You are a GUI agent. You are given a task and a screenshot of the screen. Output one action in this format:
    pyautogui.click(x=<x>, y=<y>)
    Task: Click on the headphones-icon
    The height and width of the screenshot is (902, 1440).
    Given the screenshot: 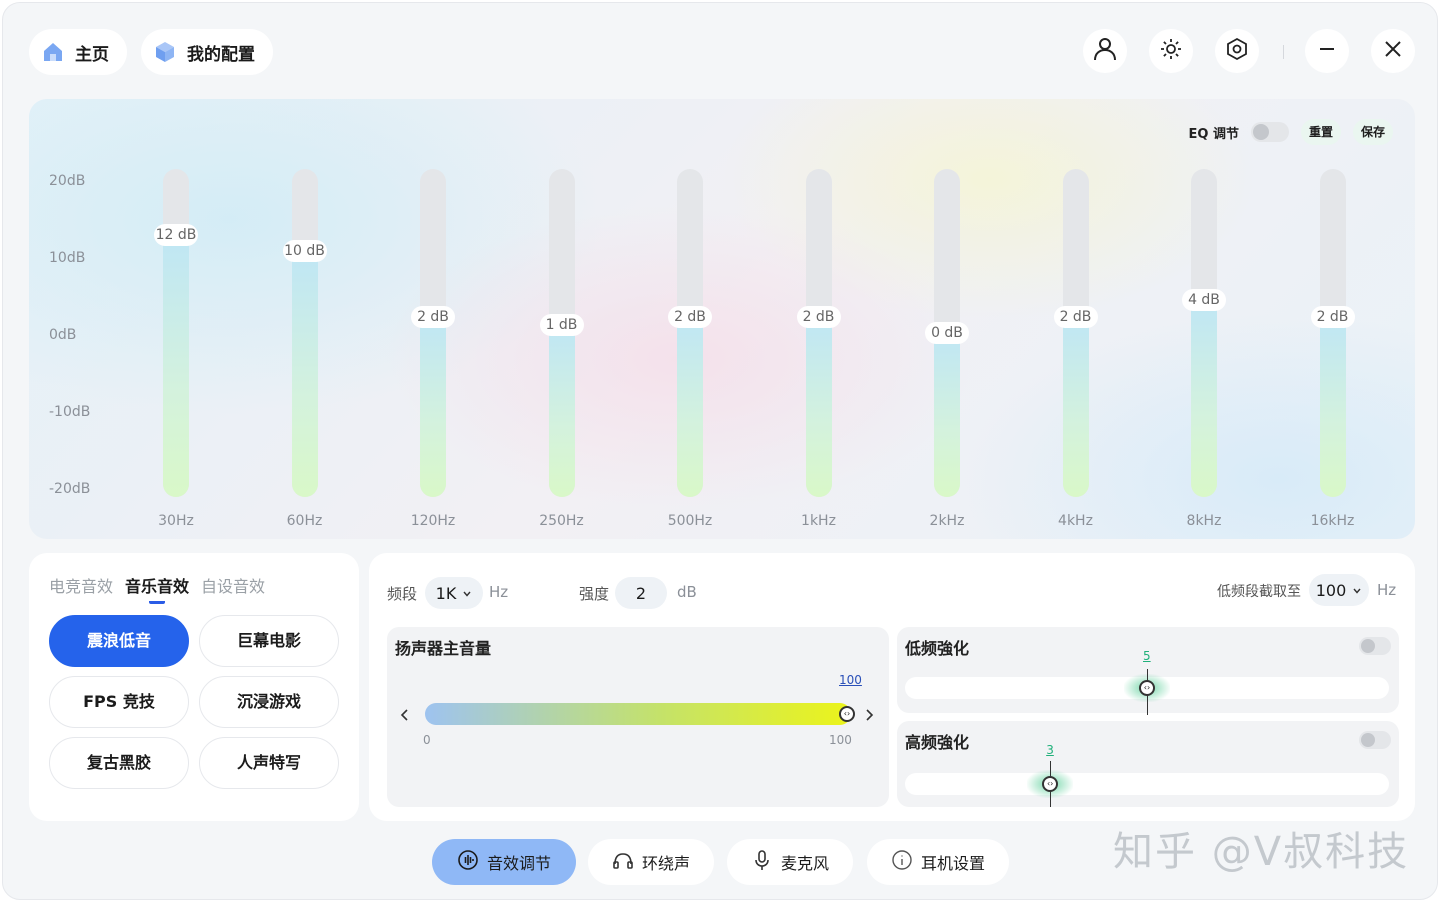 What is the action you would take?
    pyautogui.click(x=623, y=862)
    